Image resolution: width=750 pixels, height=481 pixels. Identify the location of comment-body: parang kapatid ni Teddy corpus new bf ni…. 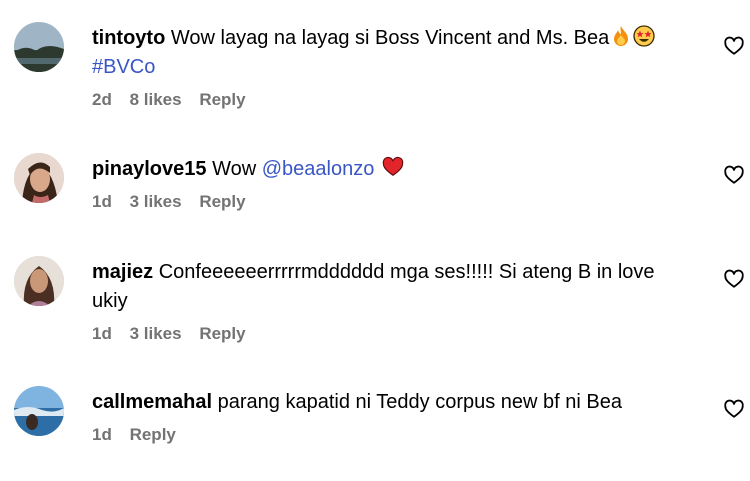
(419, 402).